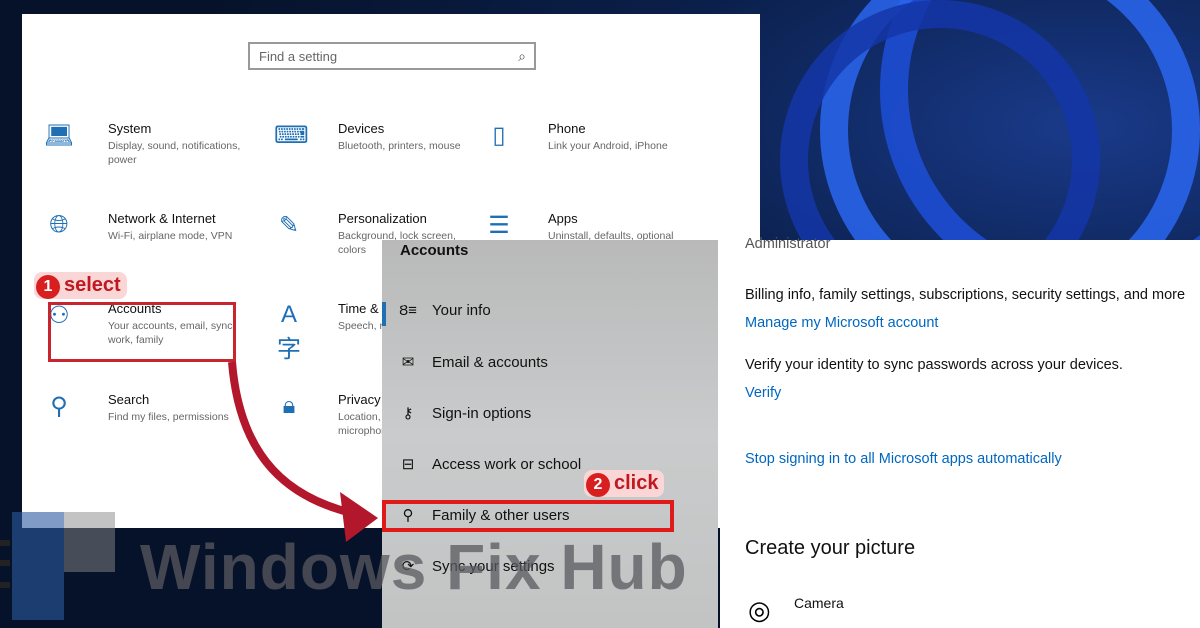 This screenshot has width=1200, height=628. What do you see at coordinates (528, 516) in the screenshot?
I see `family-users-highlight` at bounding box center [528, 516].